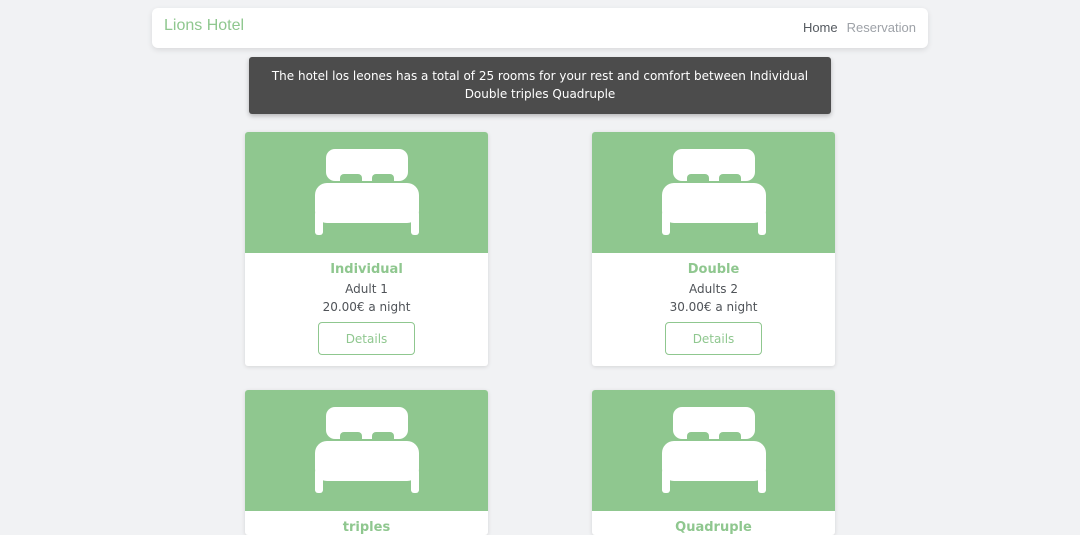 Image resolution: width=1080 pixels, height=535 pixels. I want to click on top-navbar: Lions Hotel Home Reservation, so click(540, 28).